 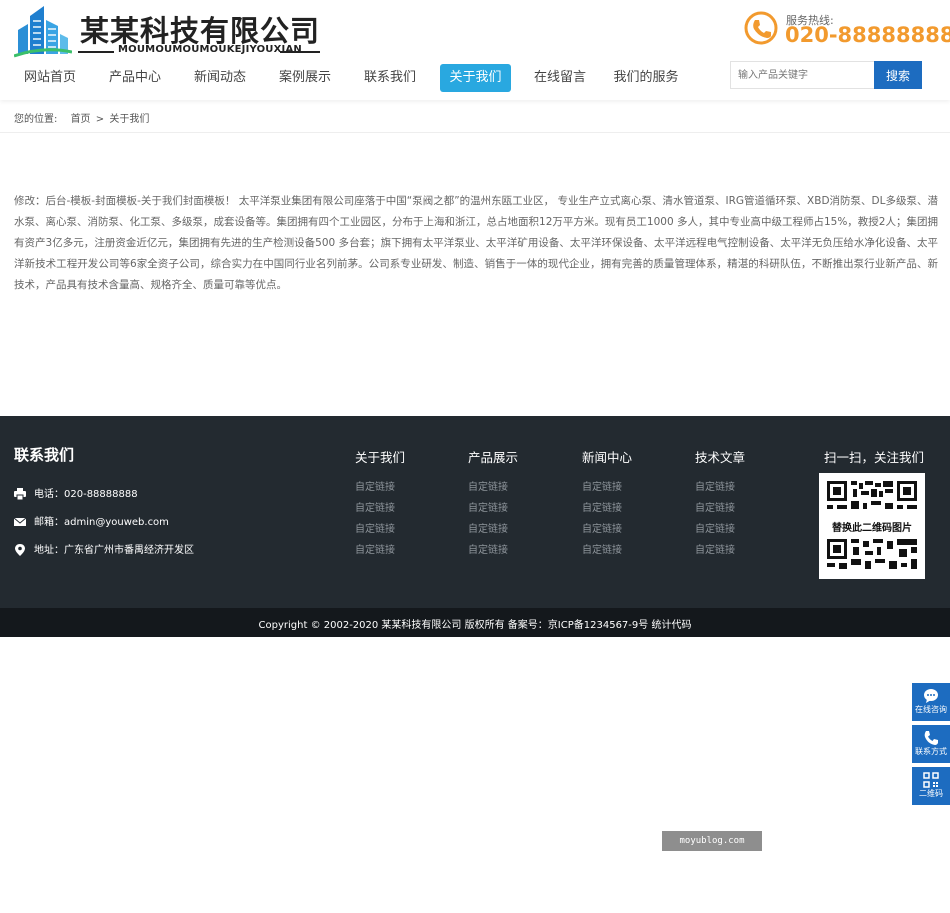 I want to click on logo-english-name: MOUMOUMOUMOUKEJIYOUXIAN, so click(x=210, y=49).